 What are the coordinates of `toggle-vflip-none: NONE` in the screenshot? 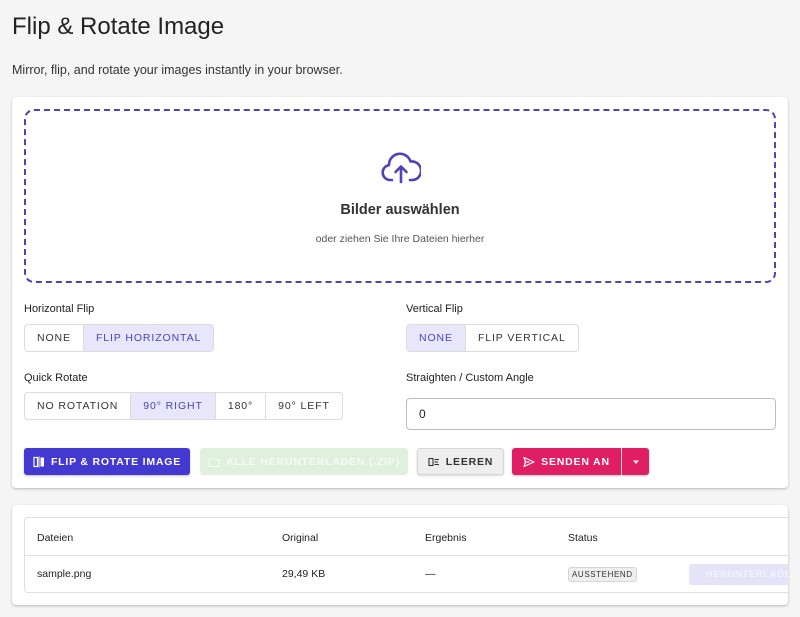 It's located at (436, 338).